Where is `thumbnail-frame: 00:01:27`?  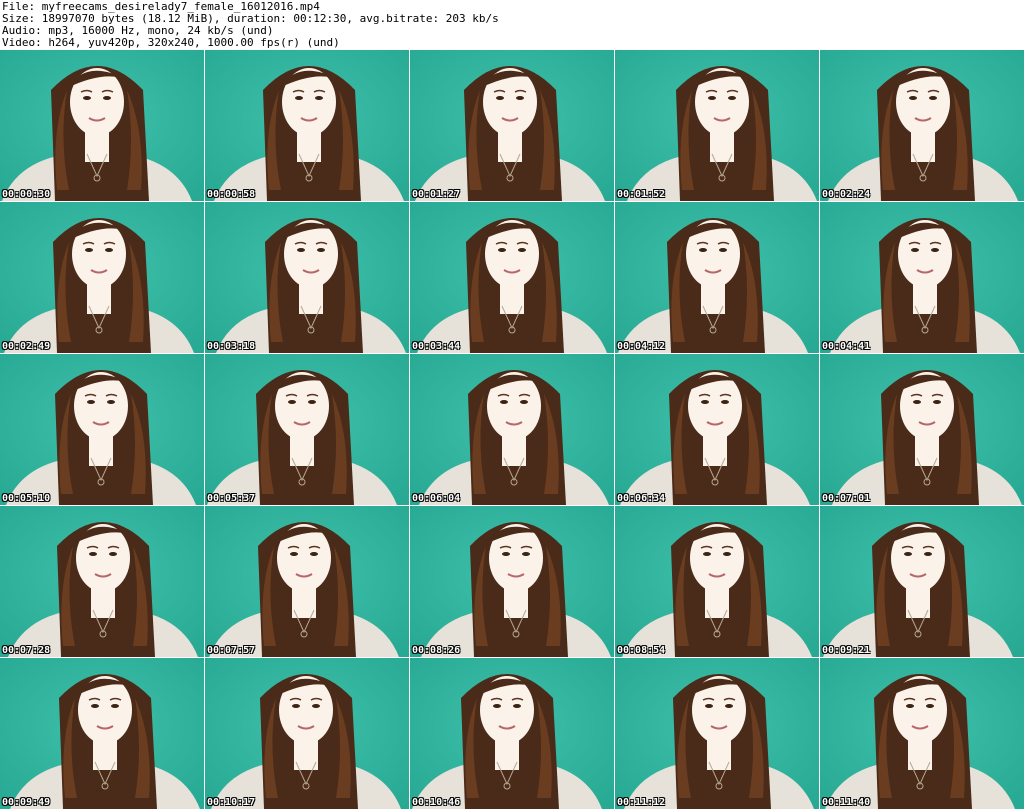 thumbnail-frame: 00:01:27 is located at coordinates (512, 125).